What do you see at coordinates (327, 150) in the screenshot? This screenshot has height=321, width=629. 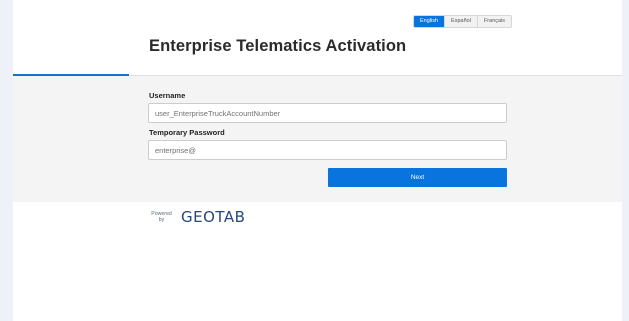 I see `temporary-password-field` at bounding box center [327, 150].